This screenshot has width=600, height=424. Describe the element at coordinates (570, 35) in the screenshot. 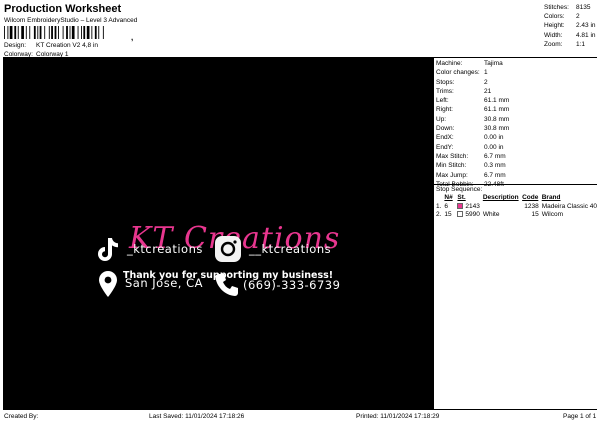

I see `stat-width: Width: 4.81 in` at that location.